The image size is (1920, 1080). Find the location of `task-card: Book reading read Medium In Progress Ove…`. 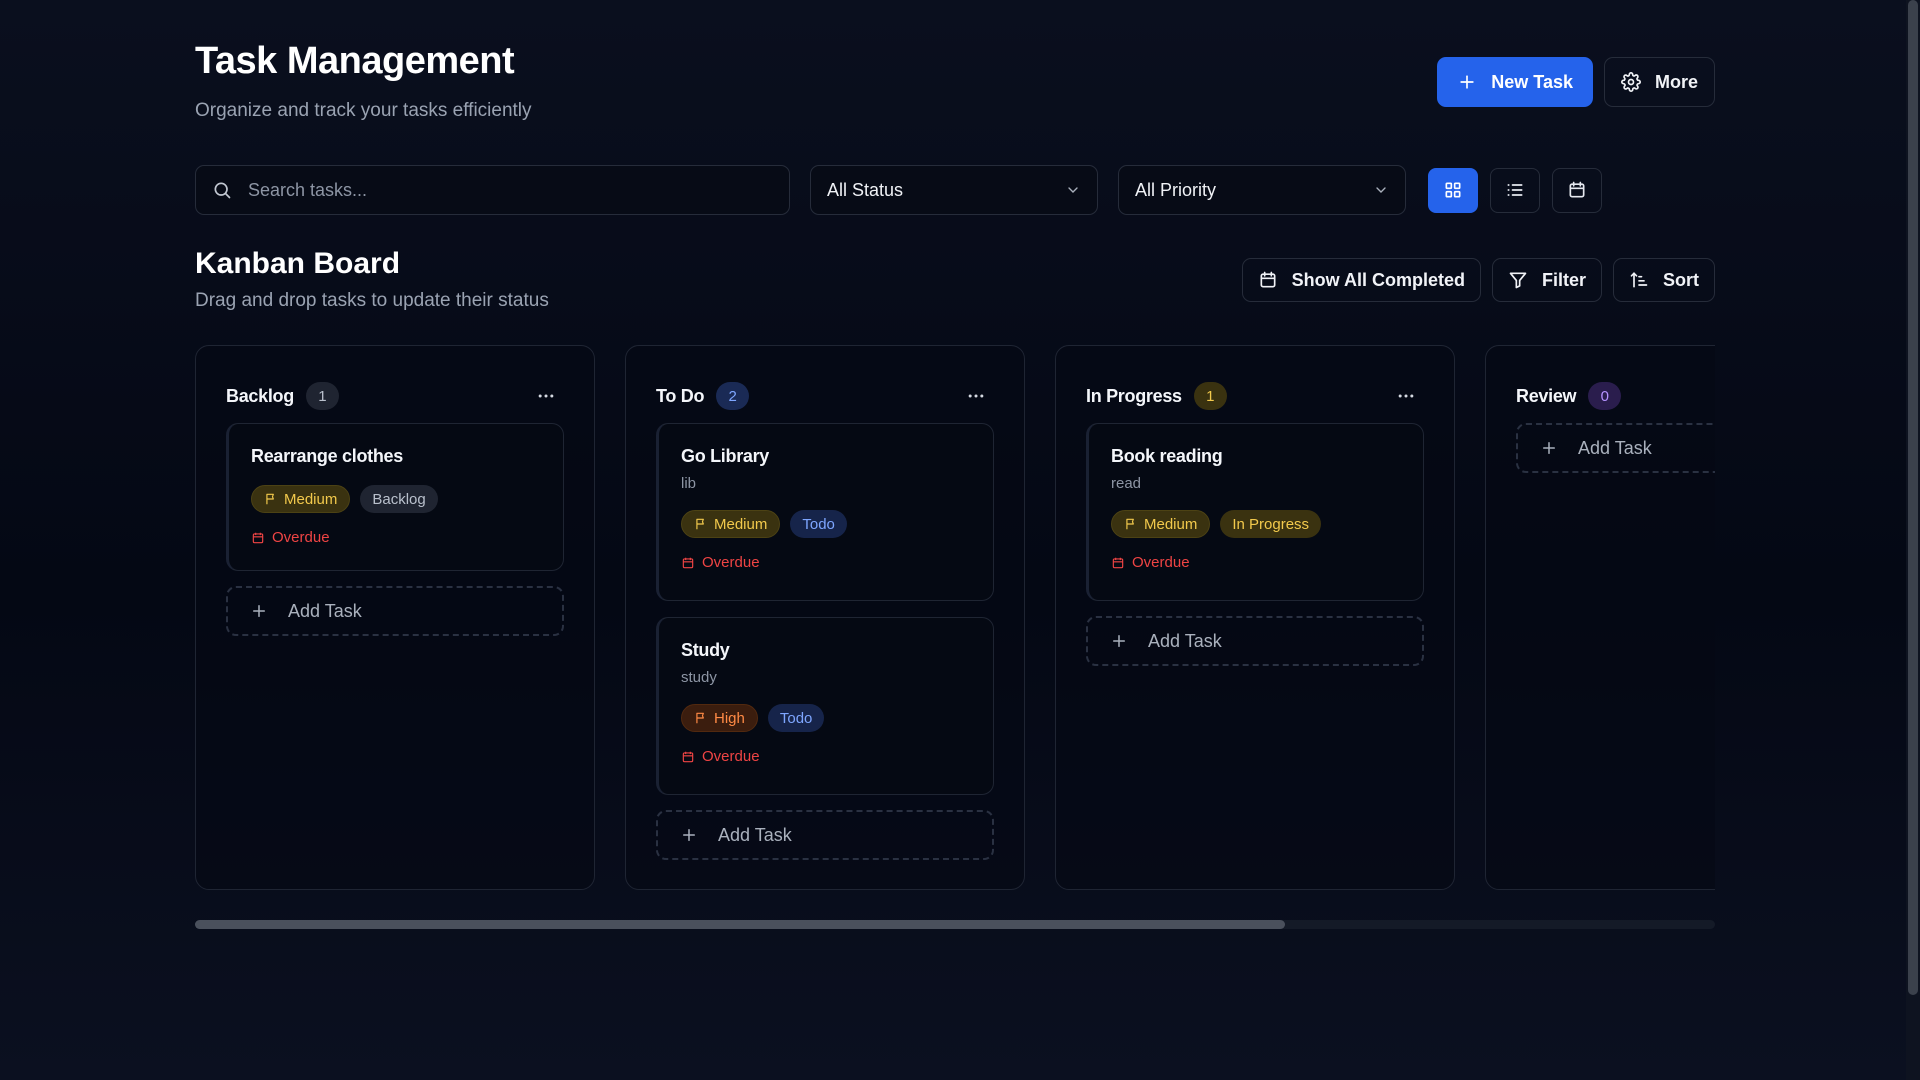

task-card: Book reading read Medium In Progress Ove… is located at coordinates (1255, 512).